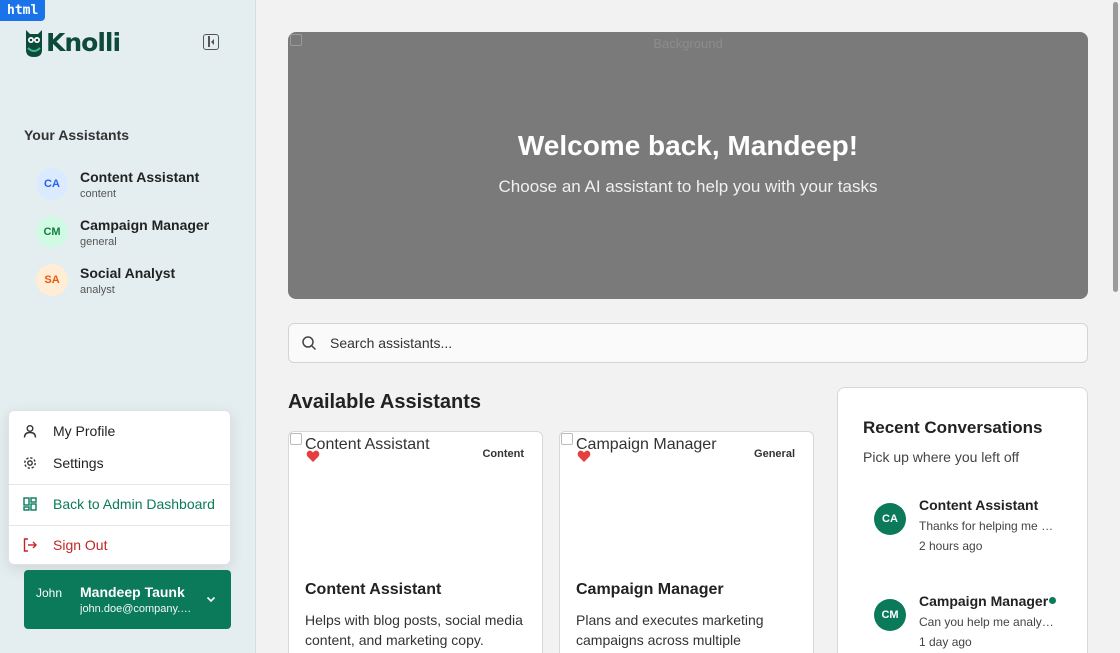 The image size is (1120, 653). What do you see at coordinates (119, 431) in the screenshot?
I see `menu-item-my-profile: My Profile` at bounding box center [119, 431].